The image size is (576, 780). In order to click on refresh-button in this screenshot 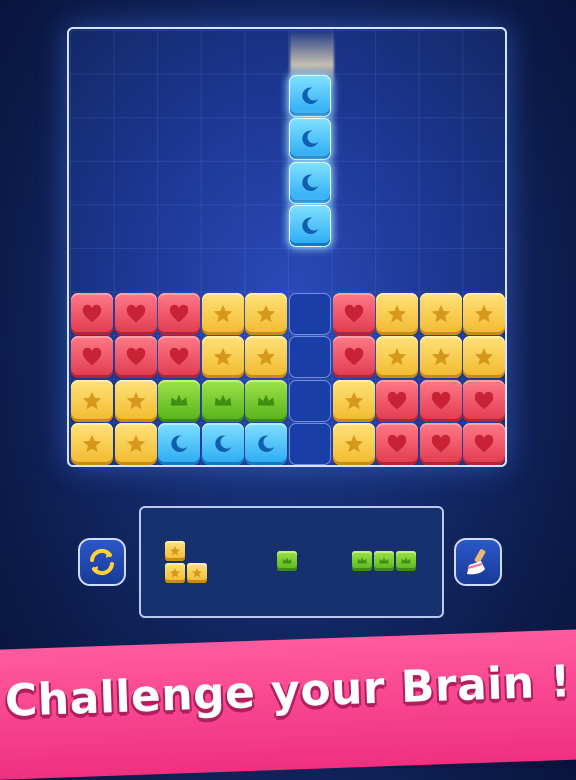, I will do `click(102, 562)`.